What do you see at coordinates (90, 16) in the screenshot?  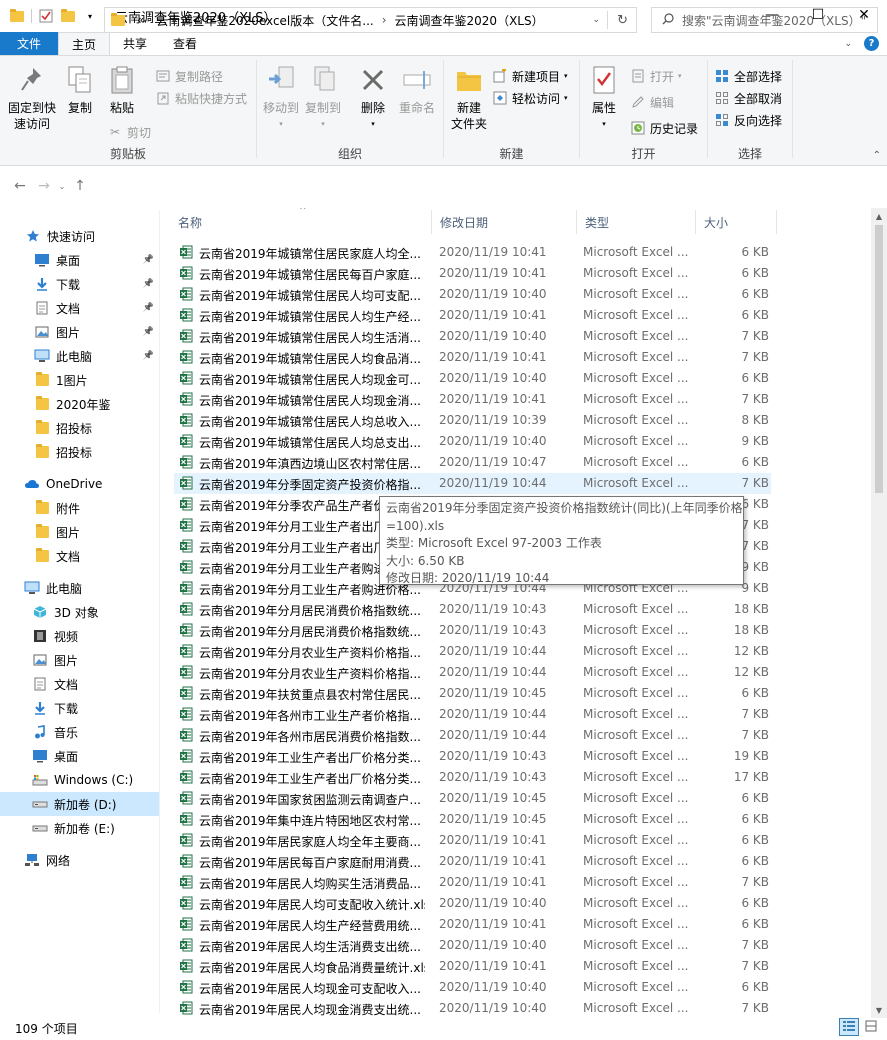 I see `customize-quick-access-icon: ▾` at bounding box center [90, 16].